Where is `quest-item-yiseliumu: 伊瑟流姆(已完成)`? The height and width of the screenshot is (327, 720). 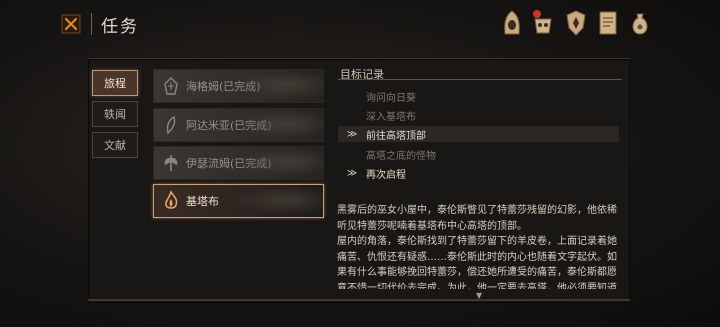
quest-item-yiseliumu: 伊瑟流姆(已完成) is located at coordinates (238, 163).